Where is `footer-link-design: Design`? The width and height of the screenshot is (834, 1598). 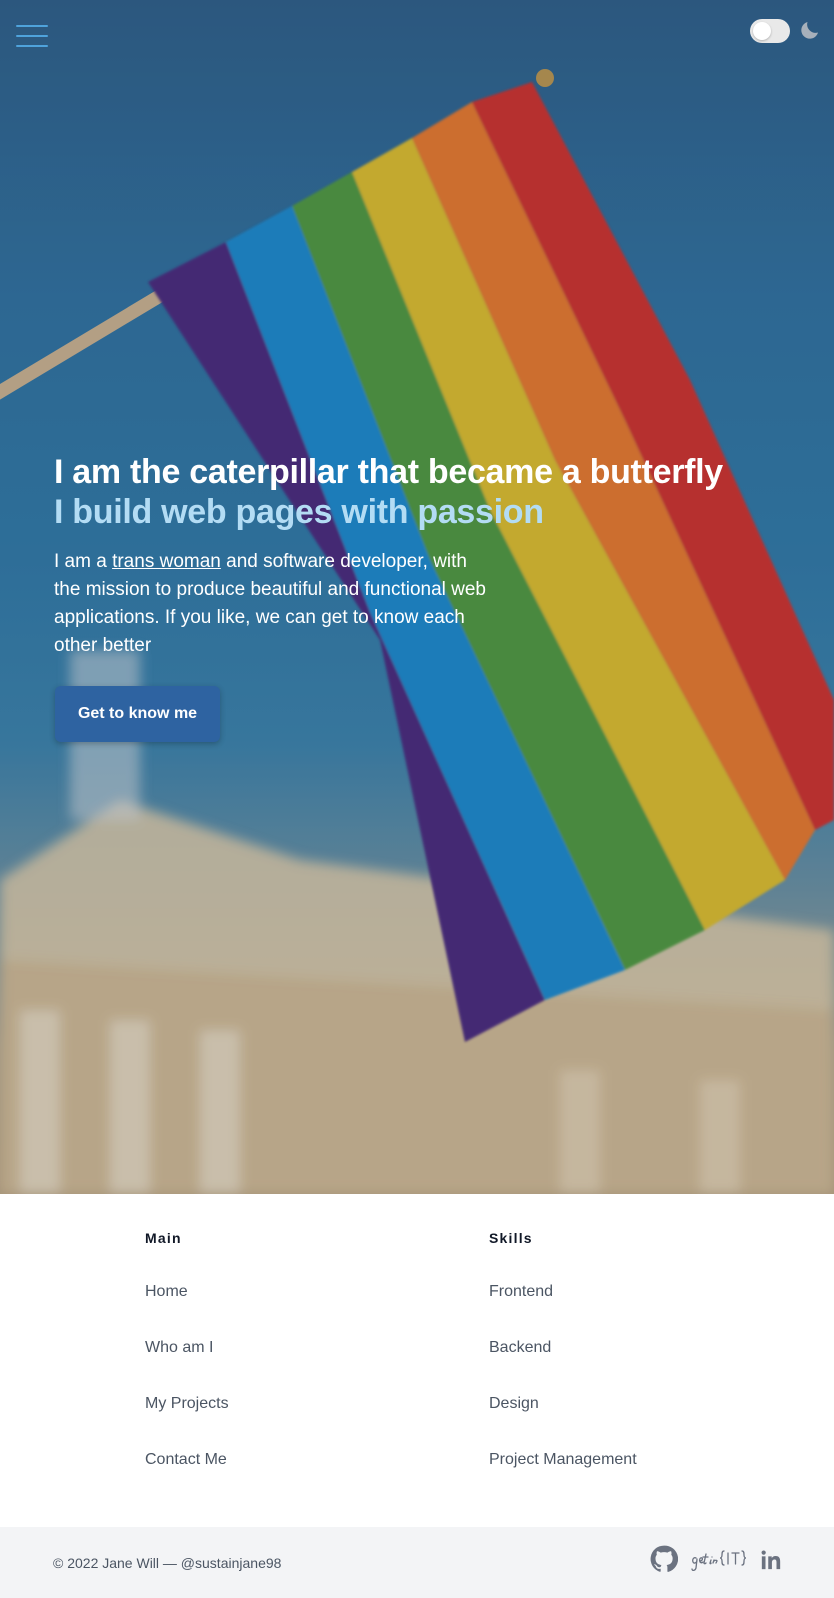
footer-link-design: Design is located at coordinates (563, 1404).